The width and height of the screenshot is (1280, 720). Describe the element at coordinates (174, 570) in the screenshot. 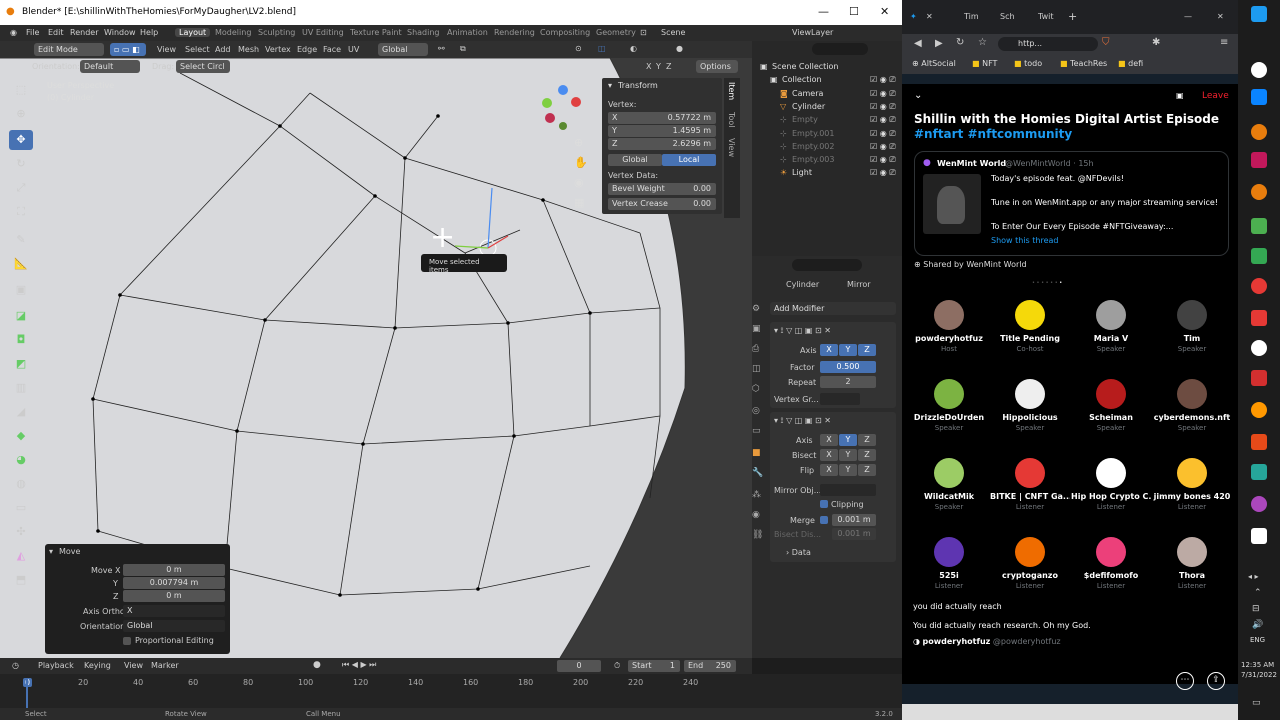

I see `move-x-field: 0 m` at that location.